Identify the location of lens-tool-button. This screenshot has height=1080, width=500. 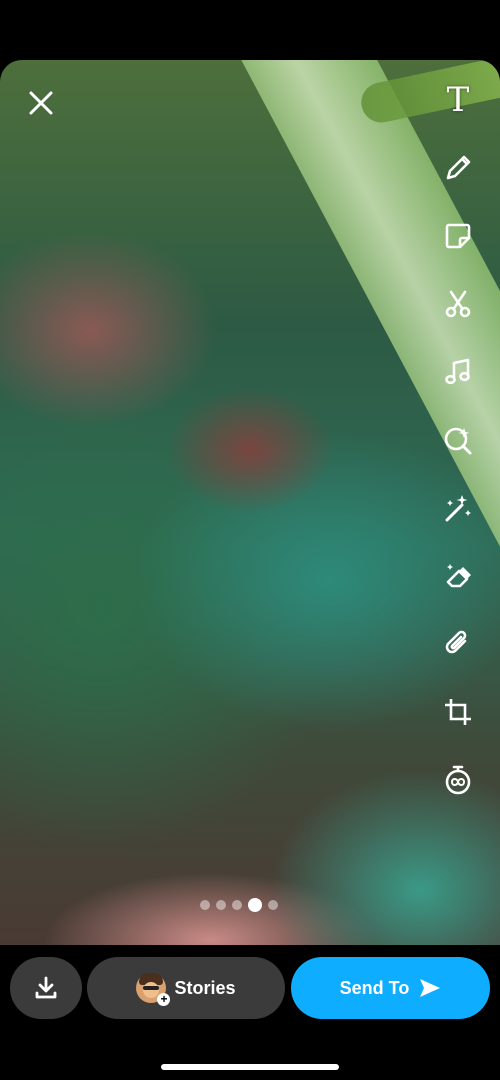
(458, 440).